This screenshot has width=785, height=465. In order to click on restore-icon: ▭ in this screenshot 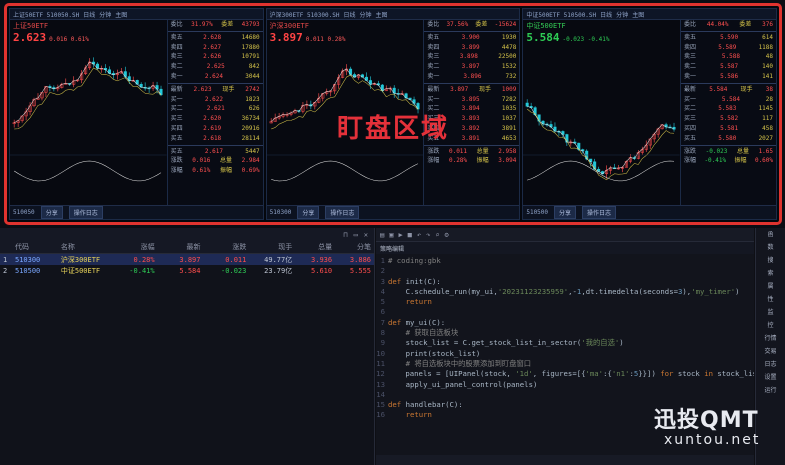, I will do `click(356, 235)`.